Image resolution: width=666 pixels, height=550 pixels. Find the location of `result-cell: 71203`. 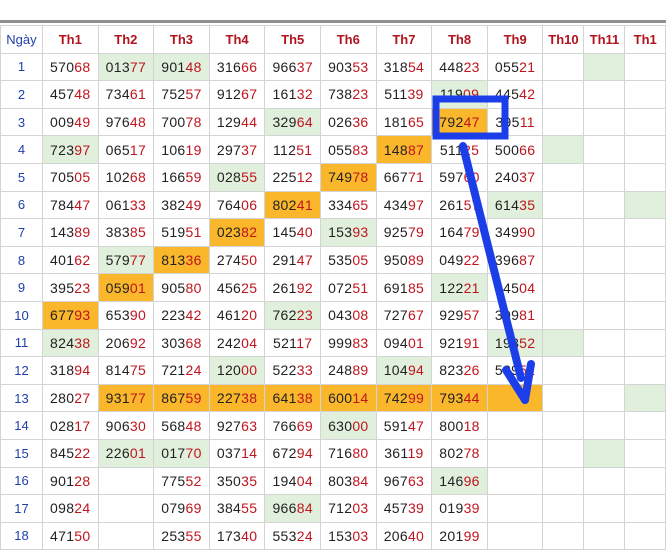

result-cell: 71203 is located at coordinates (348, 508).